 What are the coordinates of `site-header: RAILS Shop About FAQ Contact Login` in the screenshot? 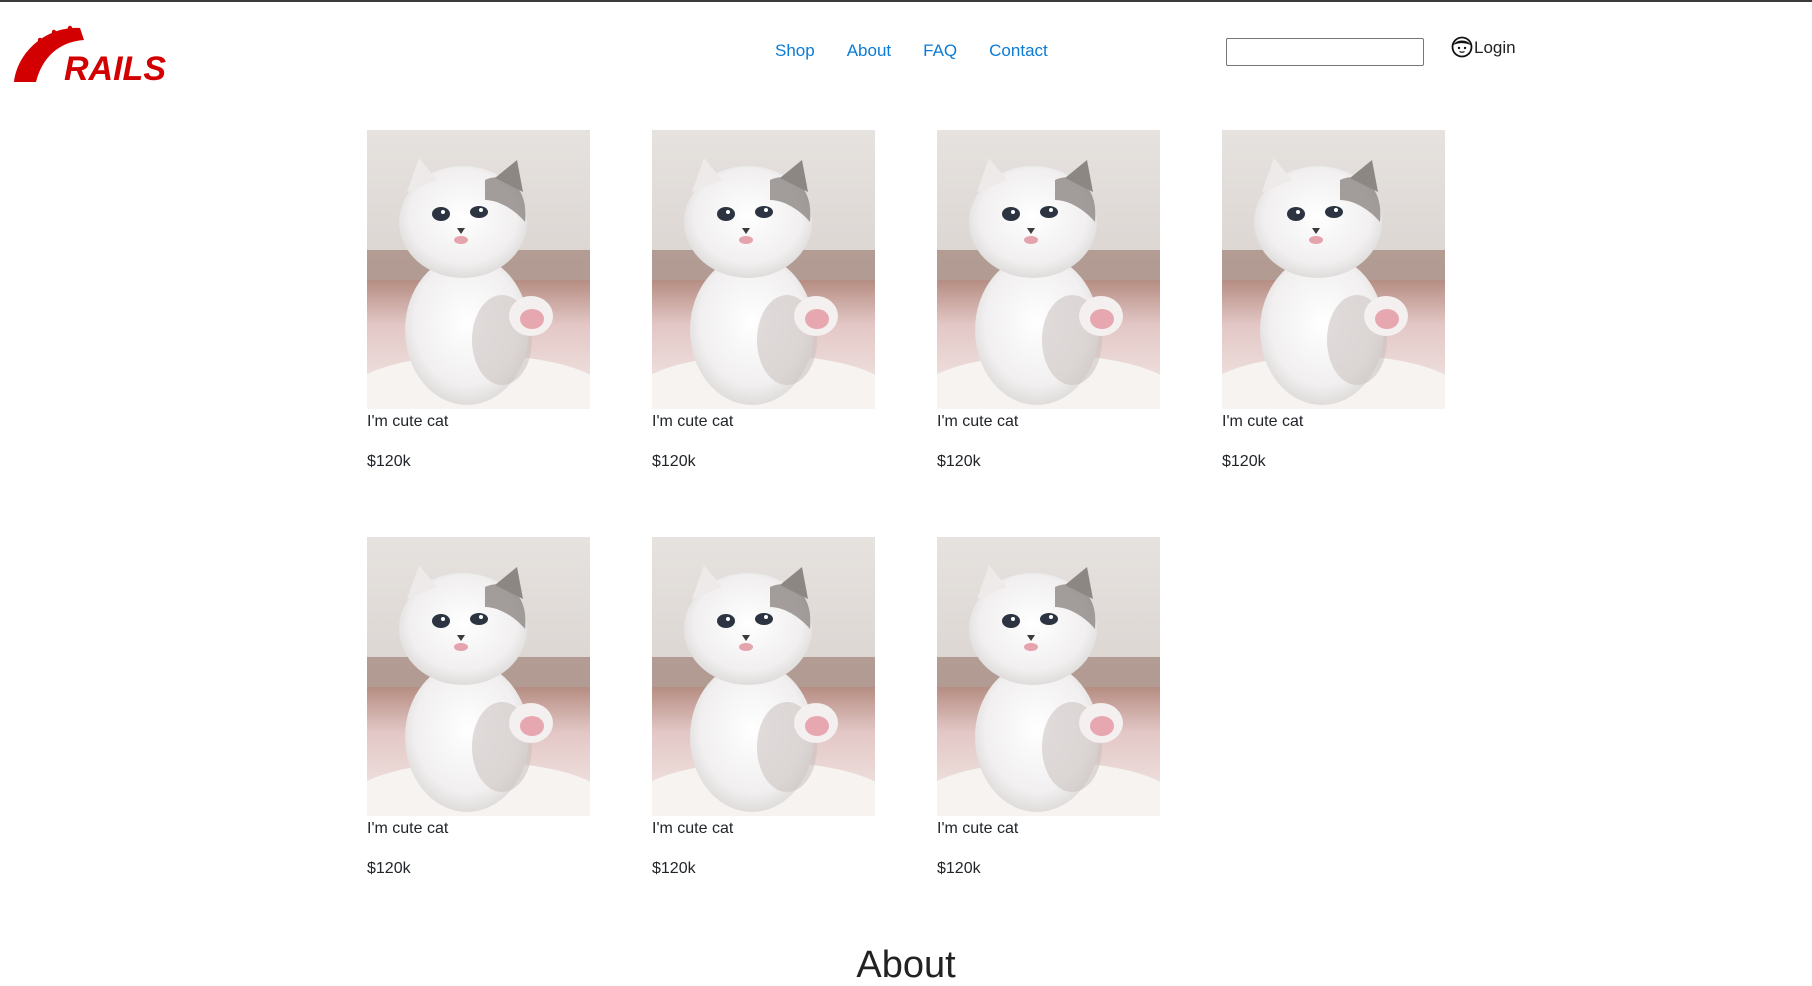 It's located at (906, 52).